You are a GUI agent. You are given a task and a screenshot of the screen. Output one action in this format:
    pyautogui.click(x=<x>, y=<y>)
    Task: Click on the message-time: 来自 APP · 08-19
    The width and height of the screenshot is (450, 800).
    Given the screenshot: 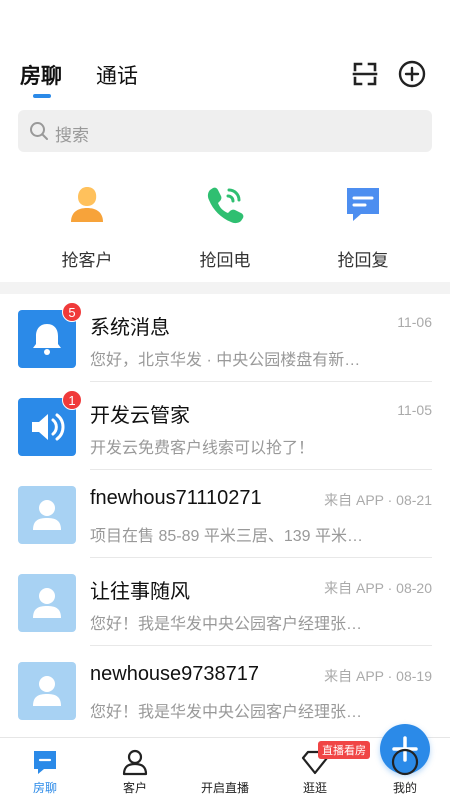 What is the action you would take?
    pyautogui.click(x=378, y=676)
    